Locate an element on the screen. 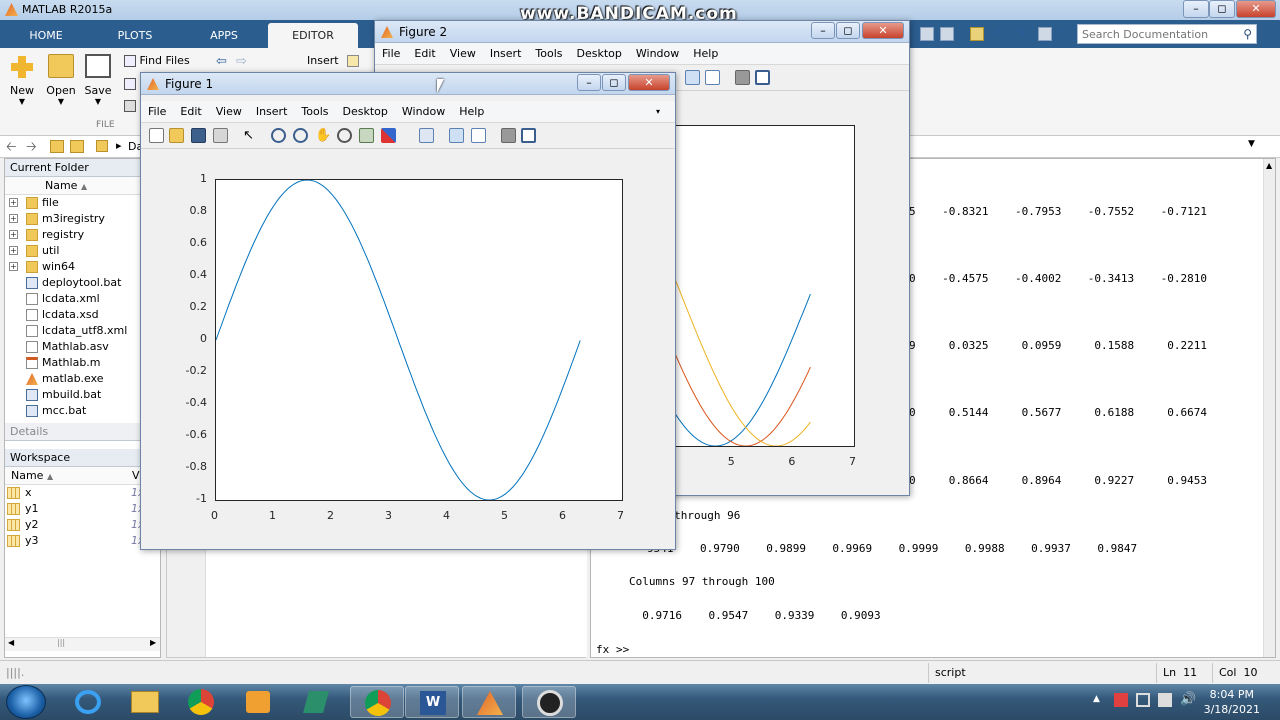 This screenshot has height=720, width=1280. tab-apps: APPS is located at coordinates (224, 35).